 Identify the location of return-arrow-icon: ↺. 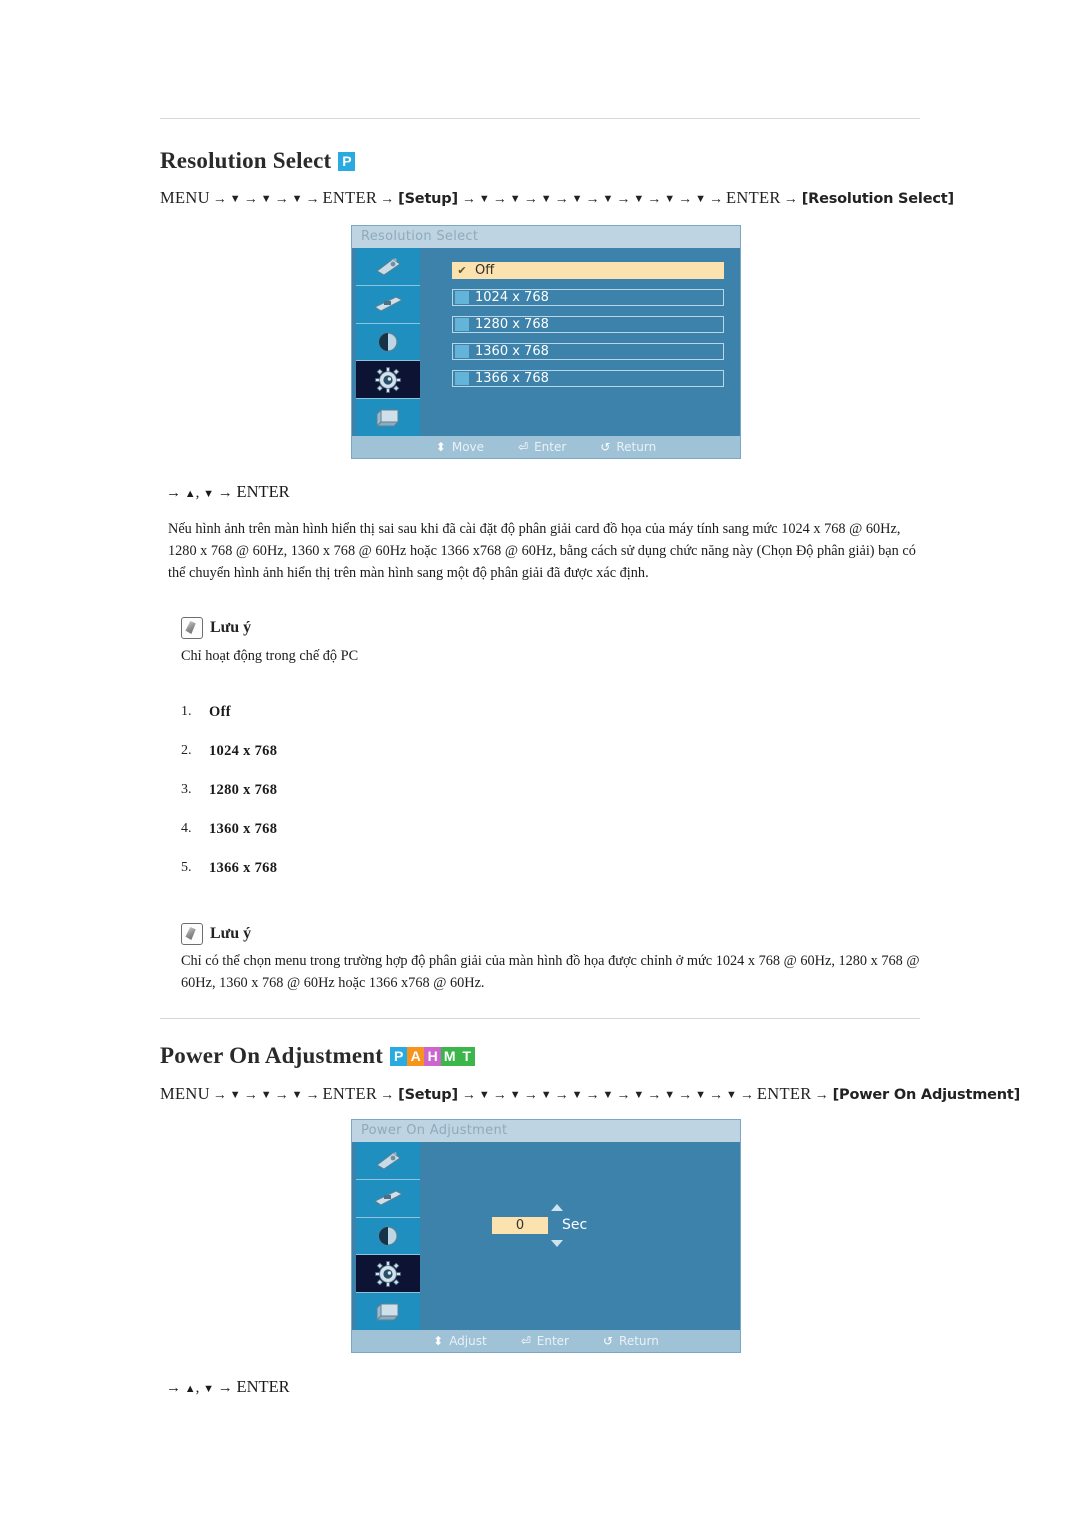
(608, 1341).